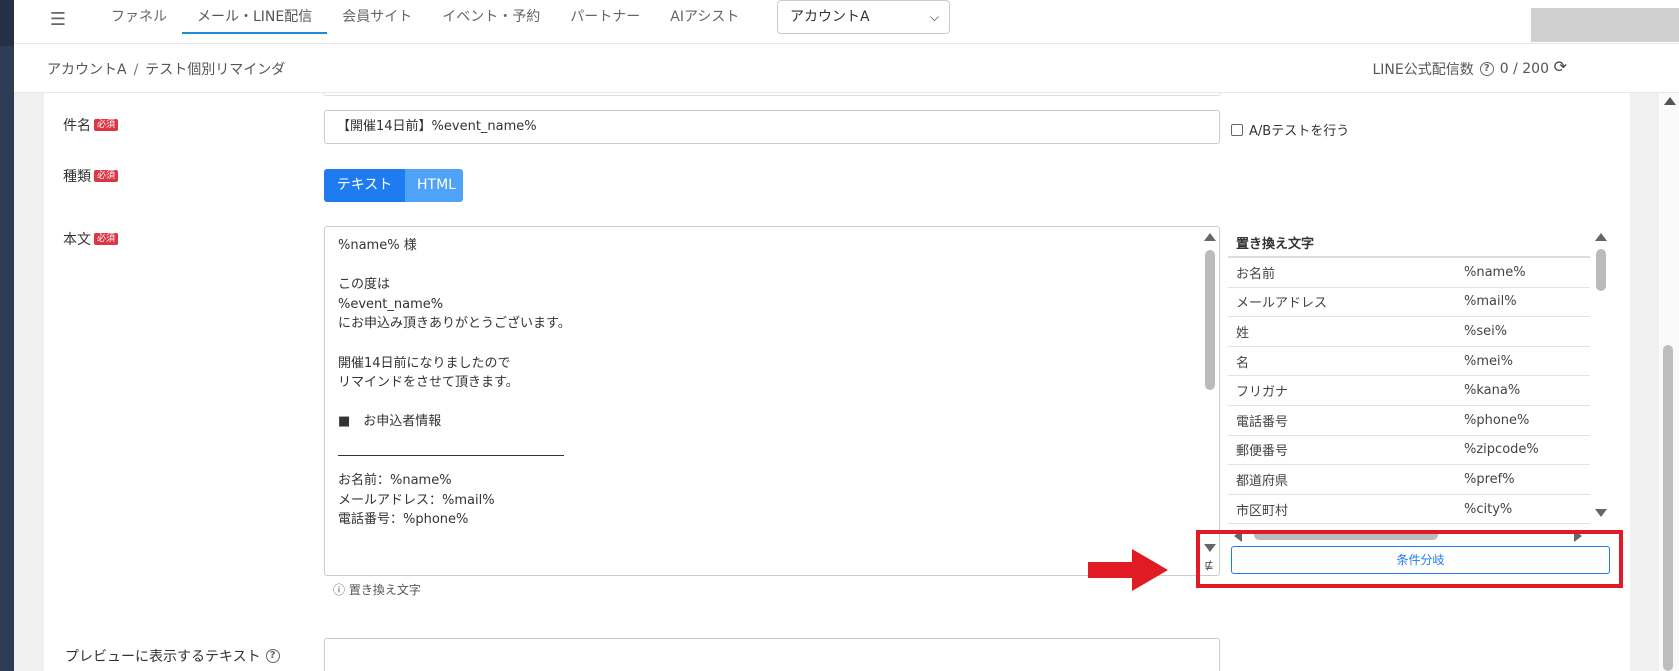 The image size is (1679, 671). I want to click on body-label-text: 本文, so click(77, 240).